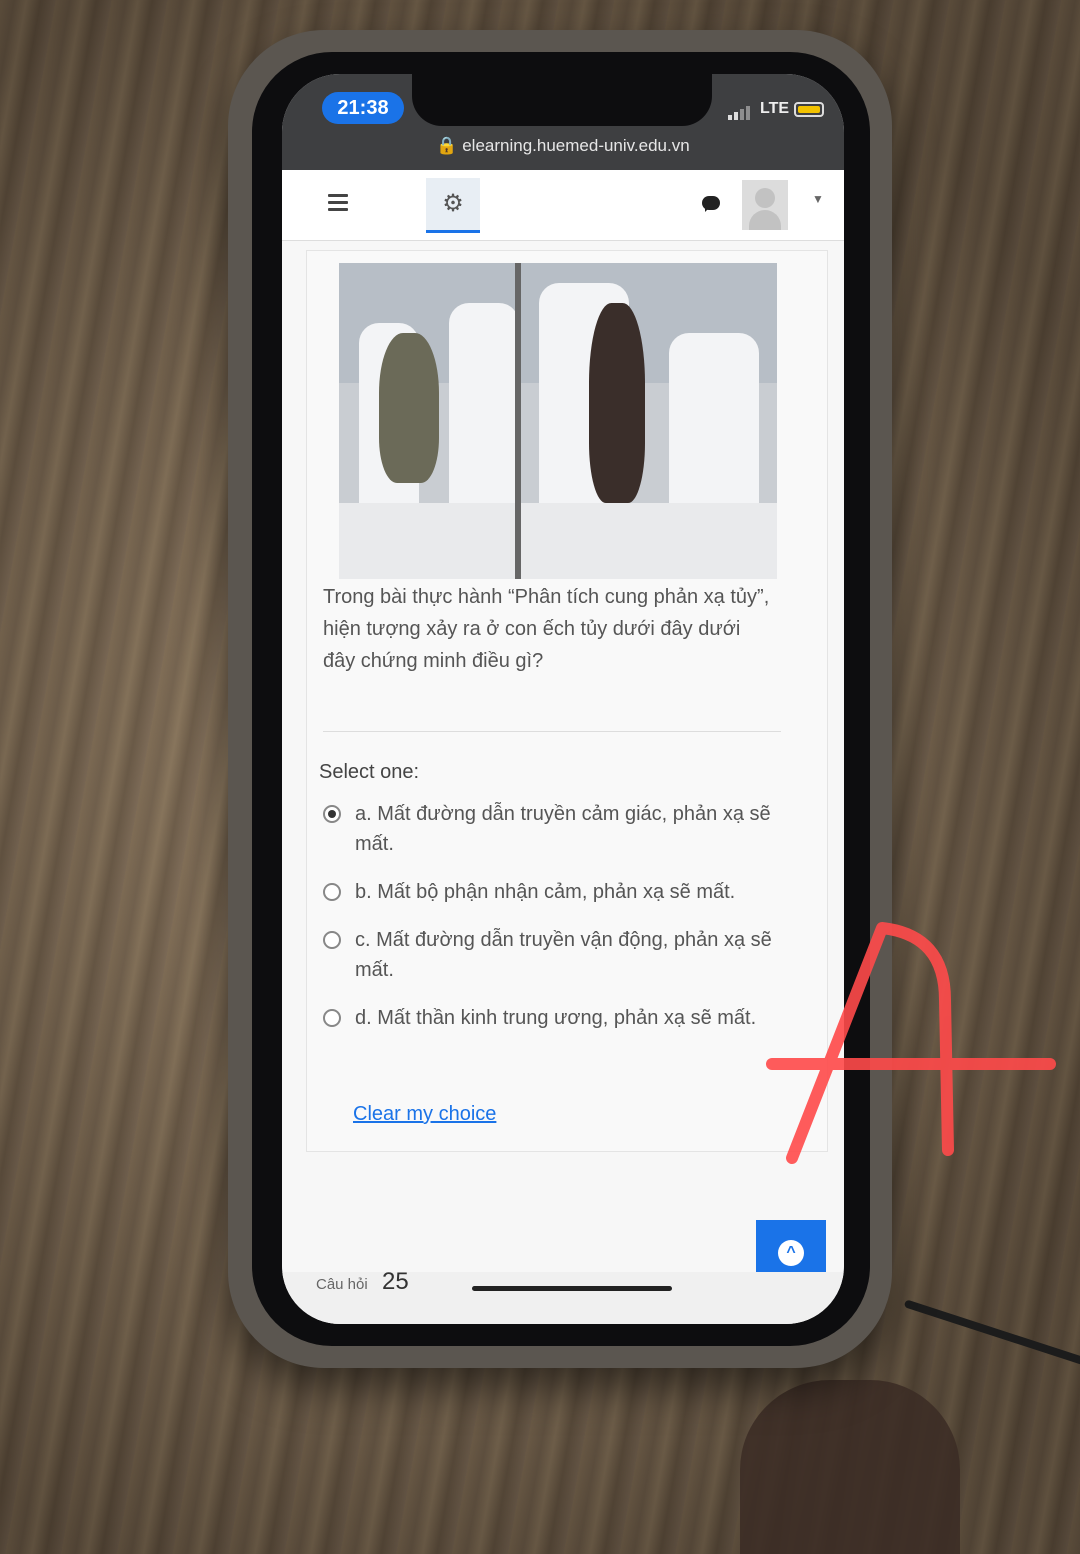 The width and height of the screenshot is (1080, 1554). Describe the element at coordinates (338, 204) in the screenshot. I see `hamburger-icon` at that location.